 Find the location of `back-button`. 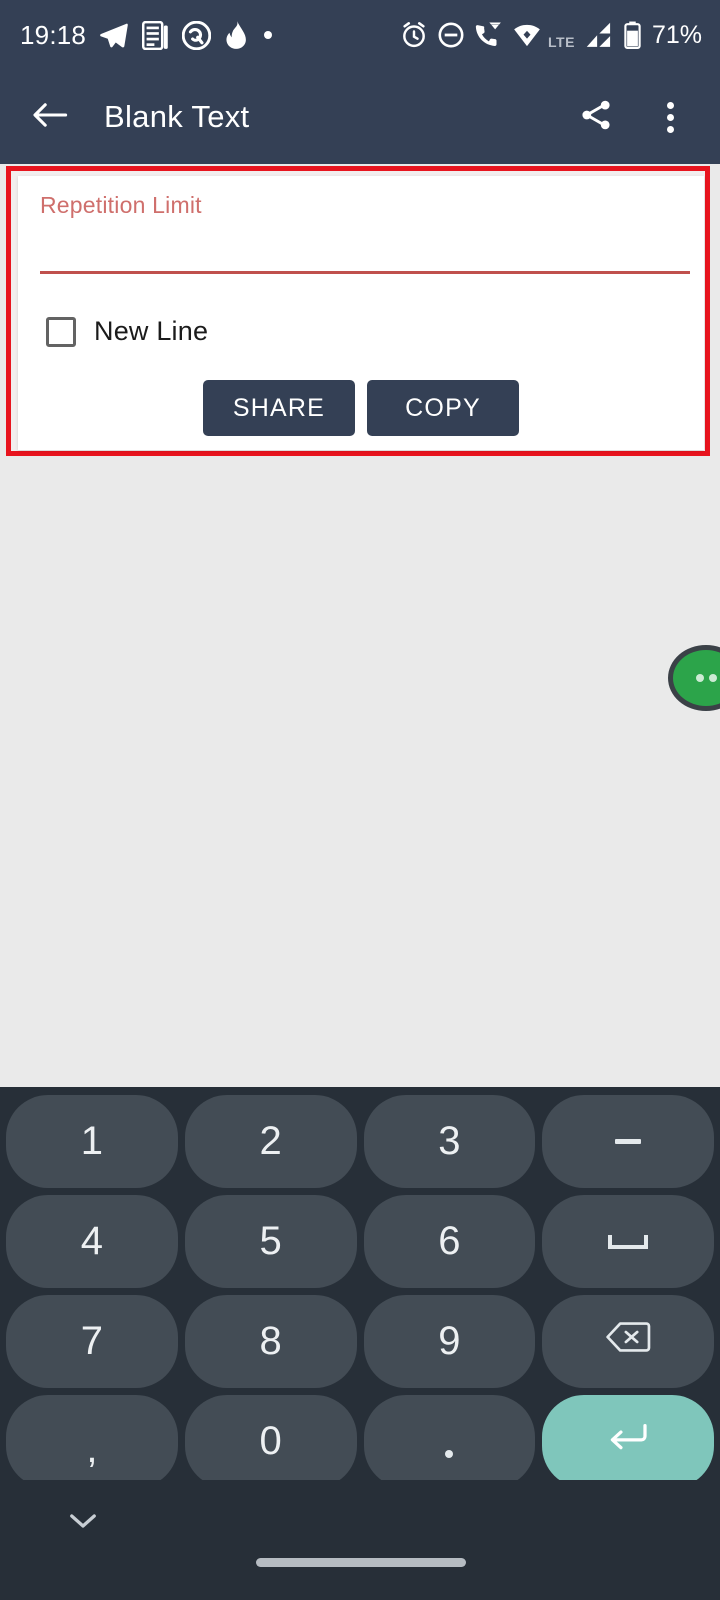

back-button is located at coordinates (50, 117).